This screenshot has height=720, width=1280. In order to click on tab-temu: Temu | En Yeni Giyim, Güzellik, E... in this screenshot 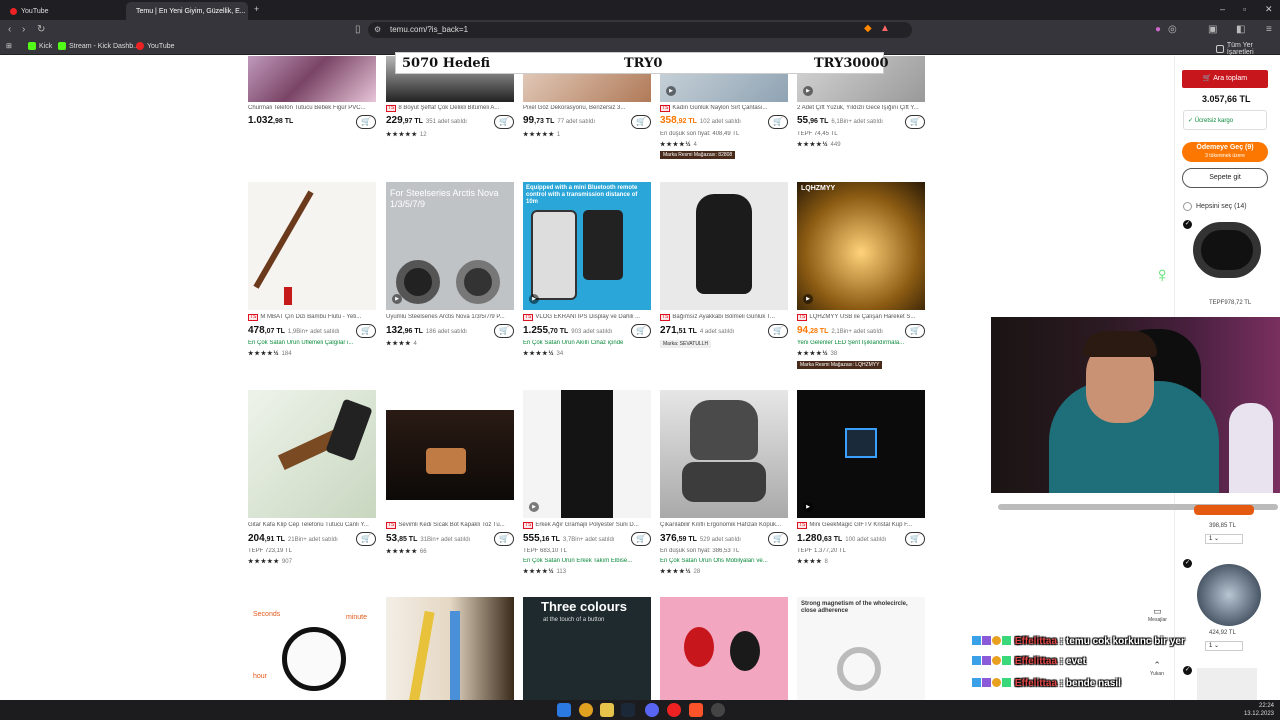, I will do `click(187, 11)`.